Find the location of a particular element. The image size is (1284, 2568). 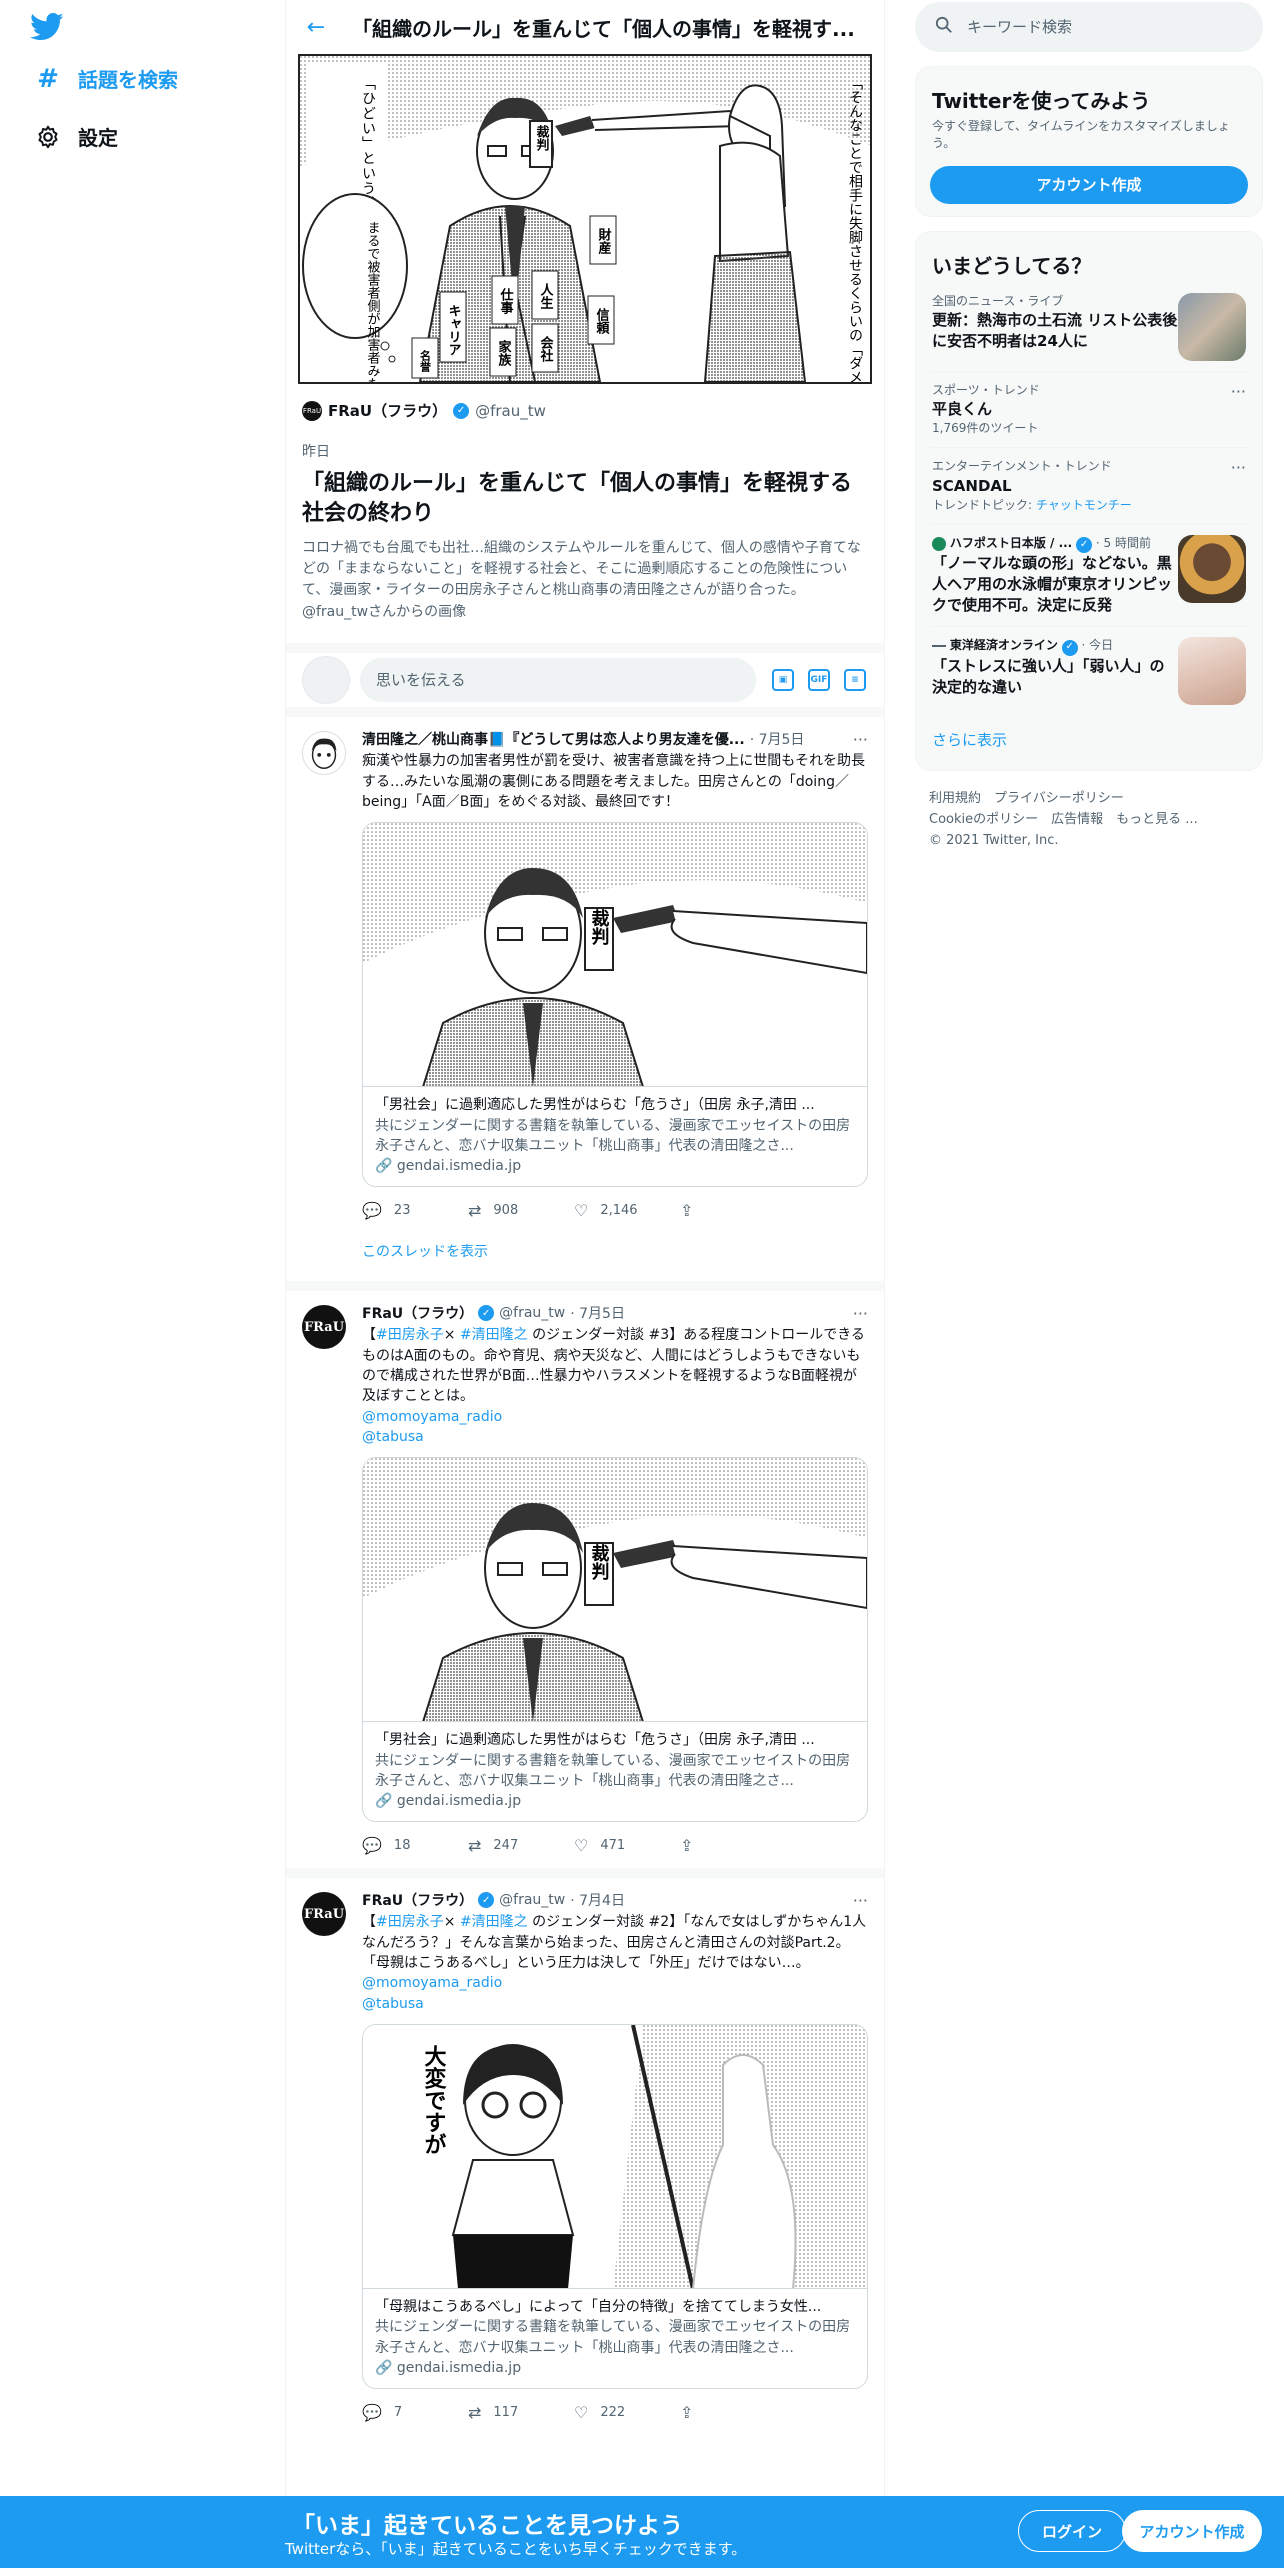

like-count: 471 is located at coordinates (613, 1845).